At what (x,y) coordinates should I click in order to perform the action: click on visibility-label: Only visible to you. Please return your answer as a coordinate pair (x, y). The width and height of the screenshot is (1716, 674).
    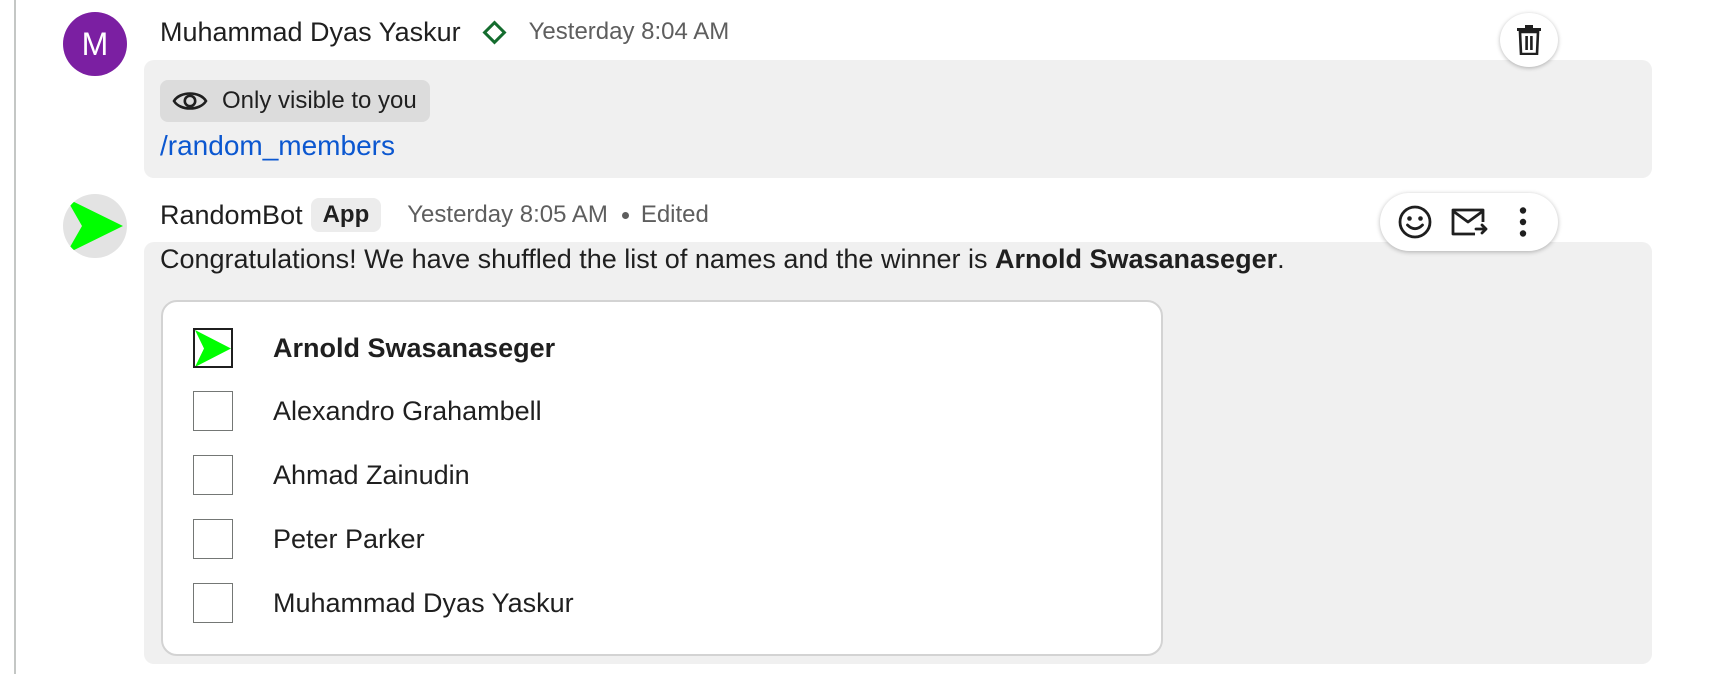
    Looking at the image, I should click on (319, 100).